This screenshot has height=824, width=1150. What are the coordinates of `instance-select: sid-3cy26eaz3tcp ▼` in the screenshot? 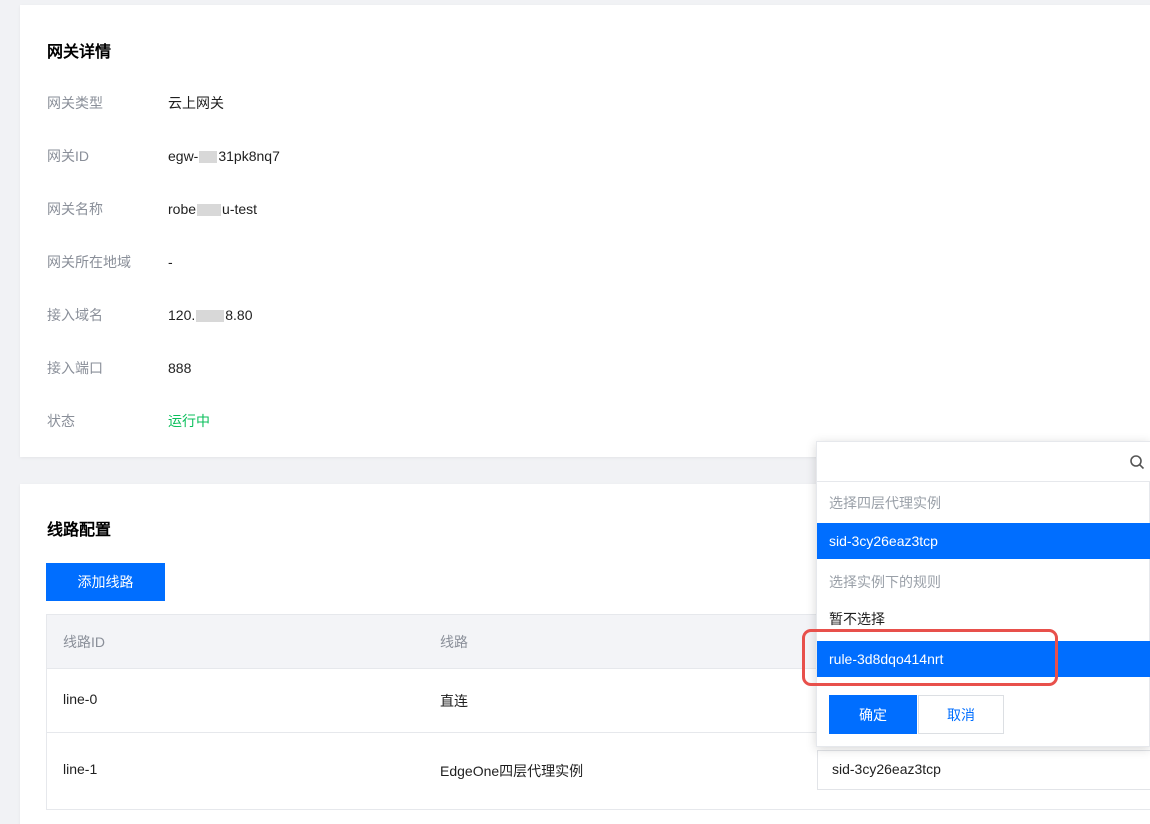 It's located at (983, 770).